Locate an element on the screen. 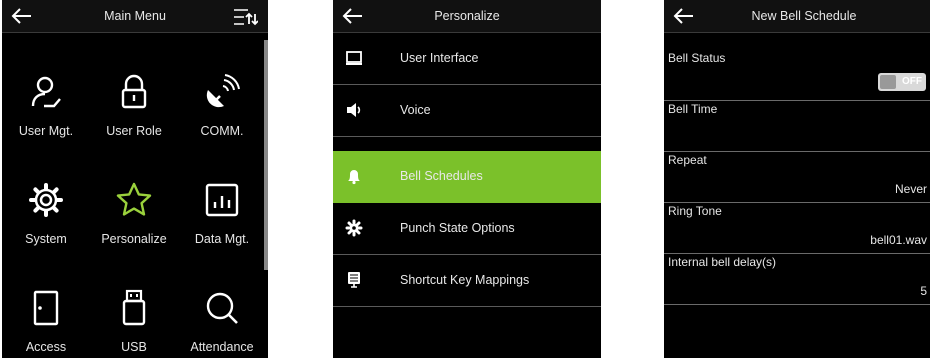 The height and width of the screenshot is (358, 930). list-item-punch-state-options: Punch State Options is located at coordinates (467, 229).